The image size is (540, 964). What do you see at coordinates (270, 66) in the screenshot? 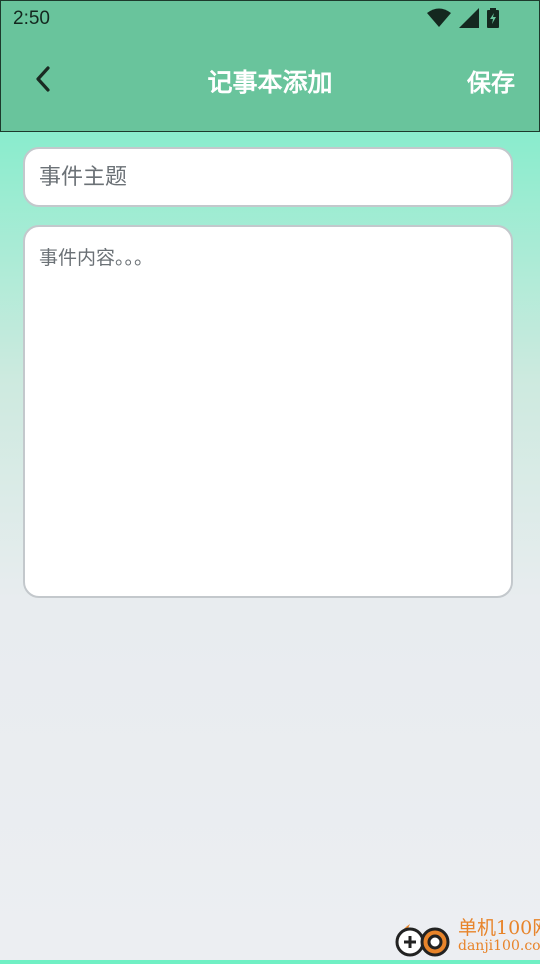
I see `app-header: 2:50 记事本添加 保存` at bounding box center [270, 66].